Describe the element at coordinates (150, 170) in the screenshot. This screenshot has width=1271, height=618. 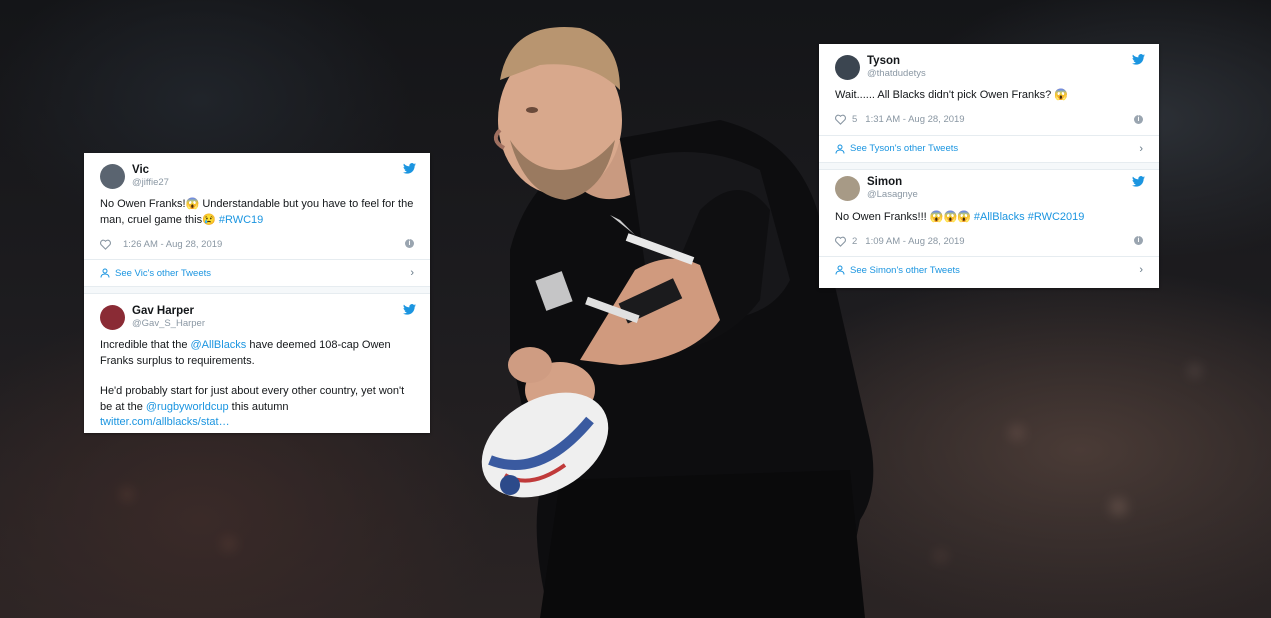
I see `tweet-author-name: Vic` at that location.